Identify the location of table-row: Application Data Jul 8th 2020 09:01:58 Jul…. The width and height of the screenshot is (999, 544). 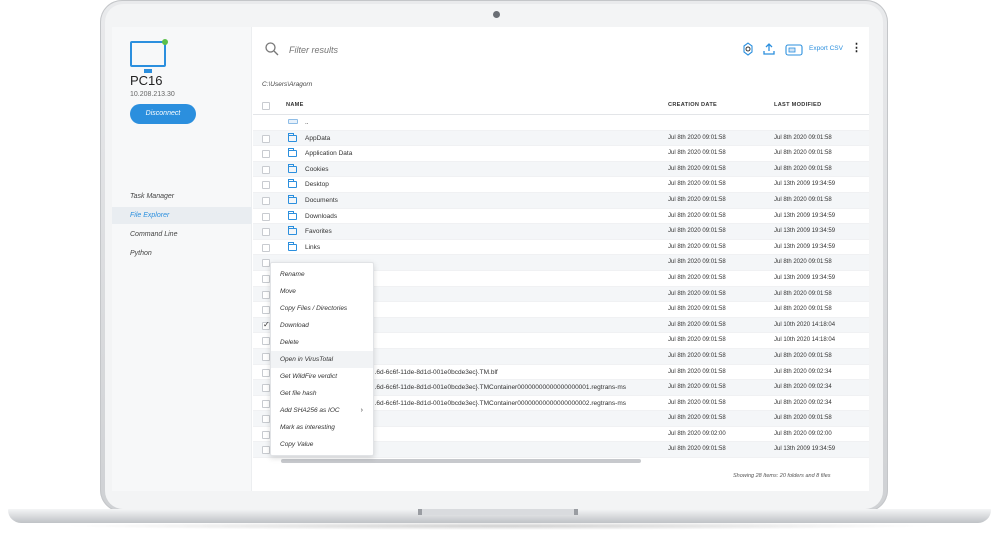
(561, 154).